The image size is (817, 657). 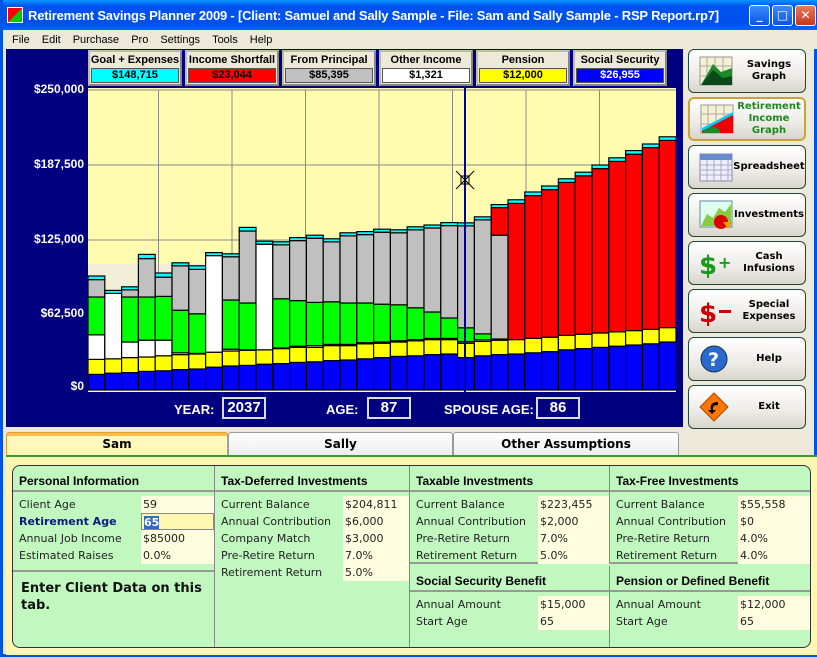 What do you see at coordinates (573, 521) in the screenshot?
I see `tx-annual-contribution-field: $2,000` at bounding box center [573, 521].